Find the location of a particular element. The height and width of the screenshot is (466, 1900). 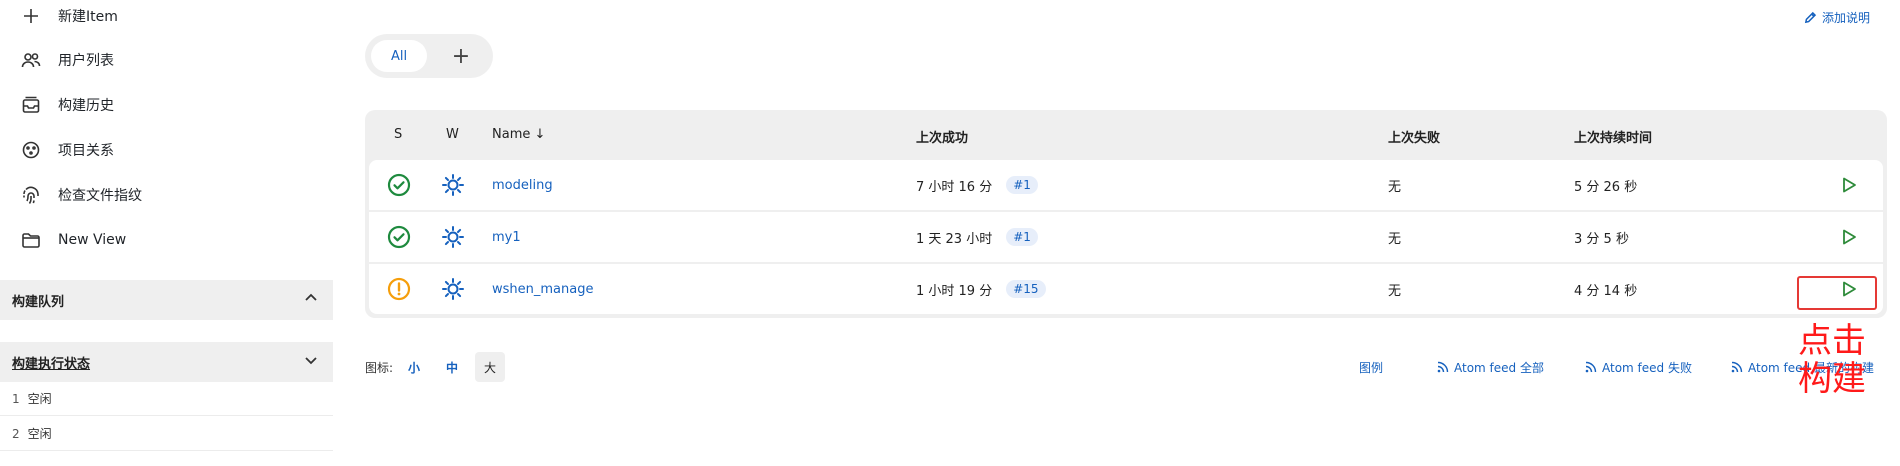

sidebar-item-fingerprint: 检查文件指纹 is located at coordinates (81, 195).